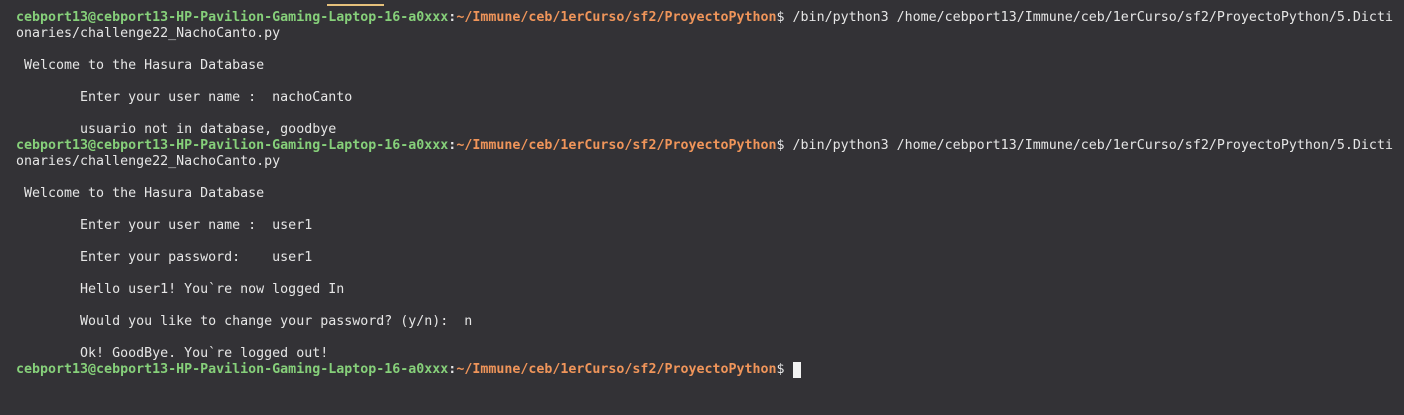 The width and height of the screenshot is (1404, 415). Describe the element at coordinates (164, 225) in the screenshot. I see `username-prompt: Enter your user name : user1` at that location.